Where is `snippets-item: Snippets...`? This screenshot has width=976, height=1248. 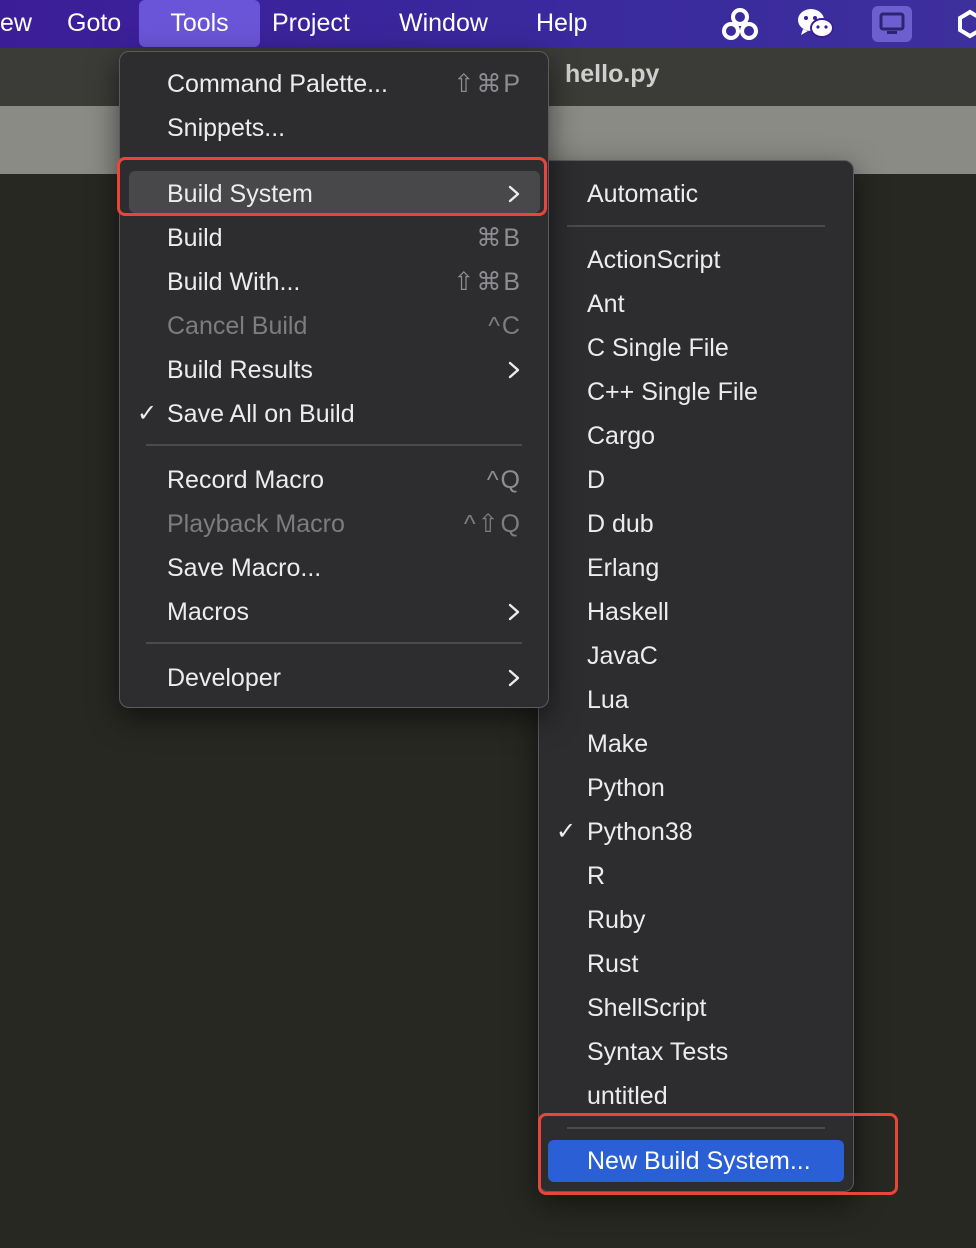 snippets-item: Snippets... is located at coordinates (334, 128).